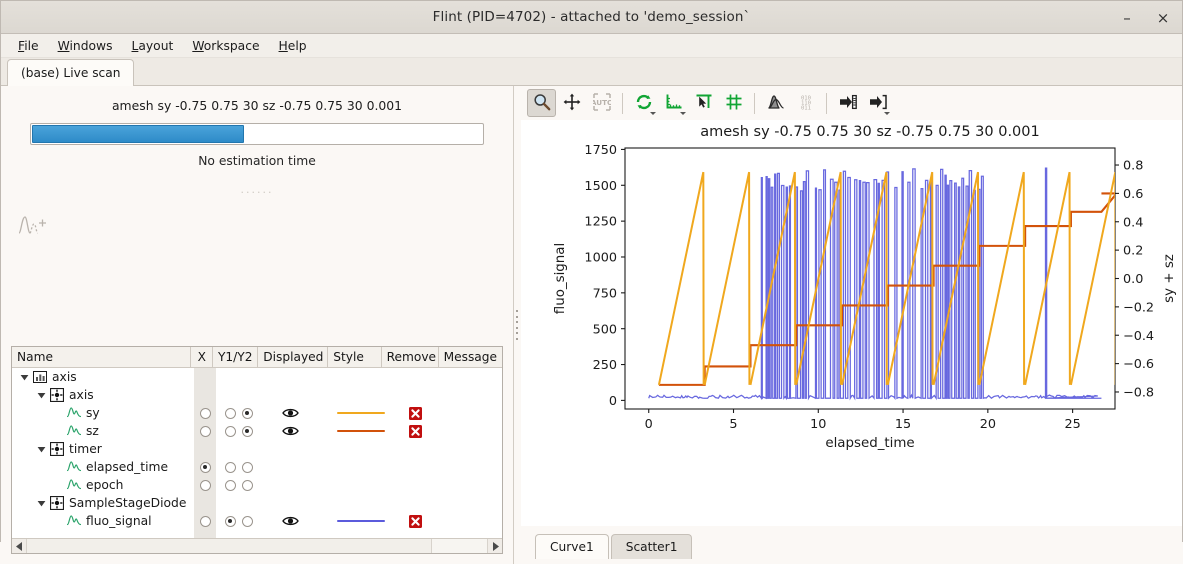 Image resolution: width=1183 pixels, height=564 pixels. What do you see at coordinates (230, 485) in the screenshot?
I see `radio-y1-epoch` at bounding box center [230, 485].